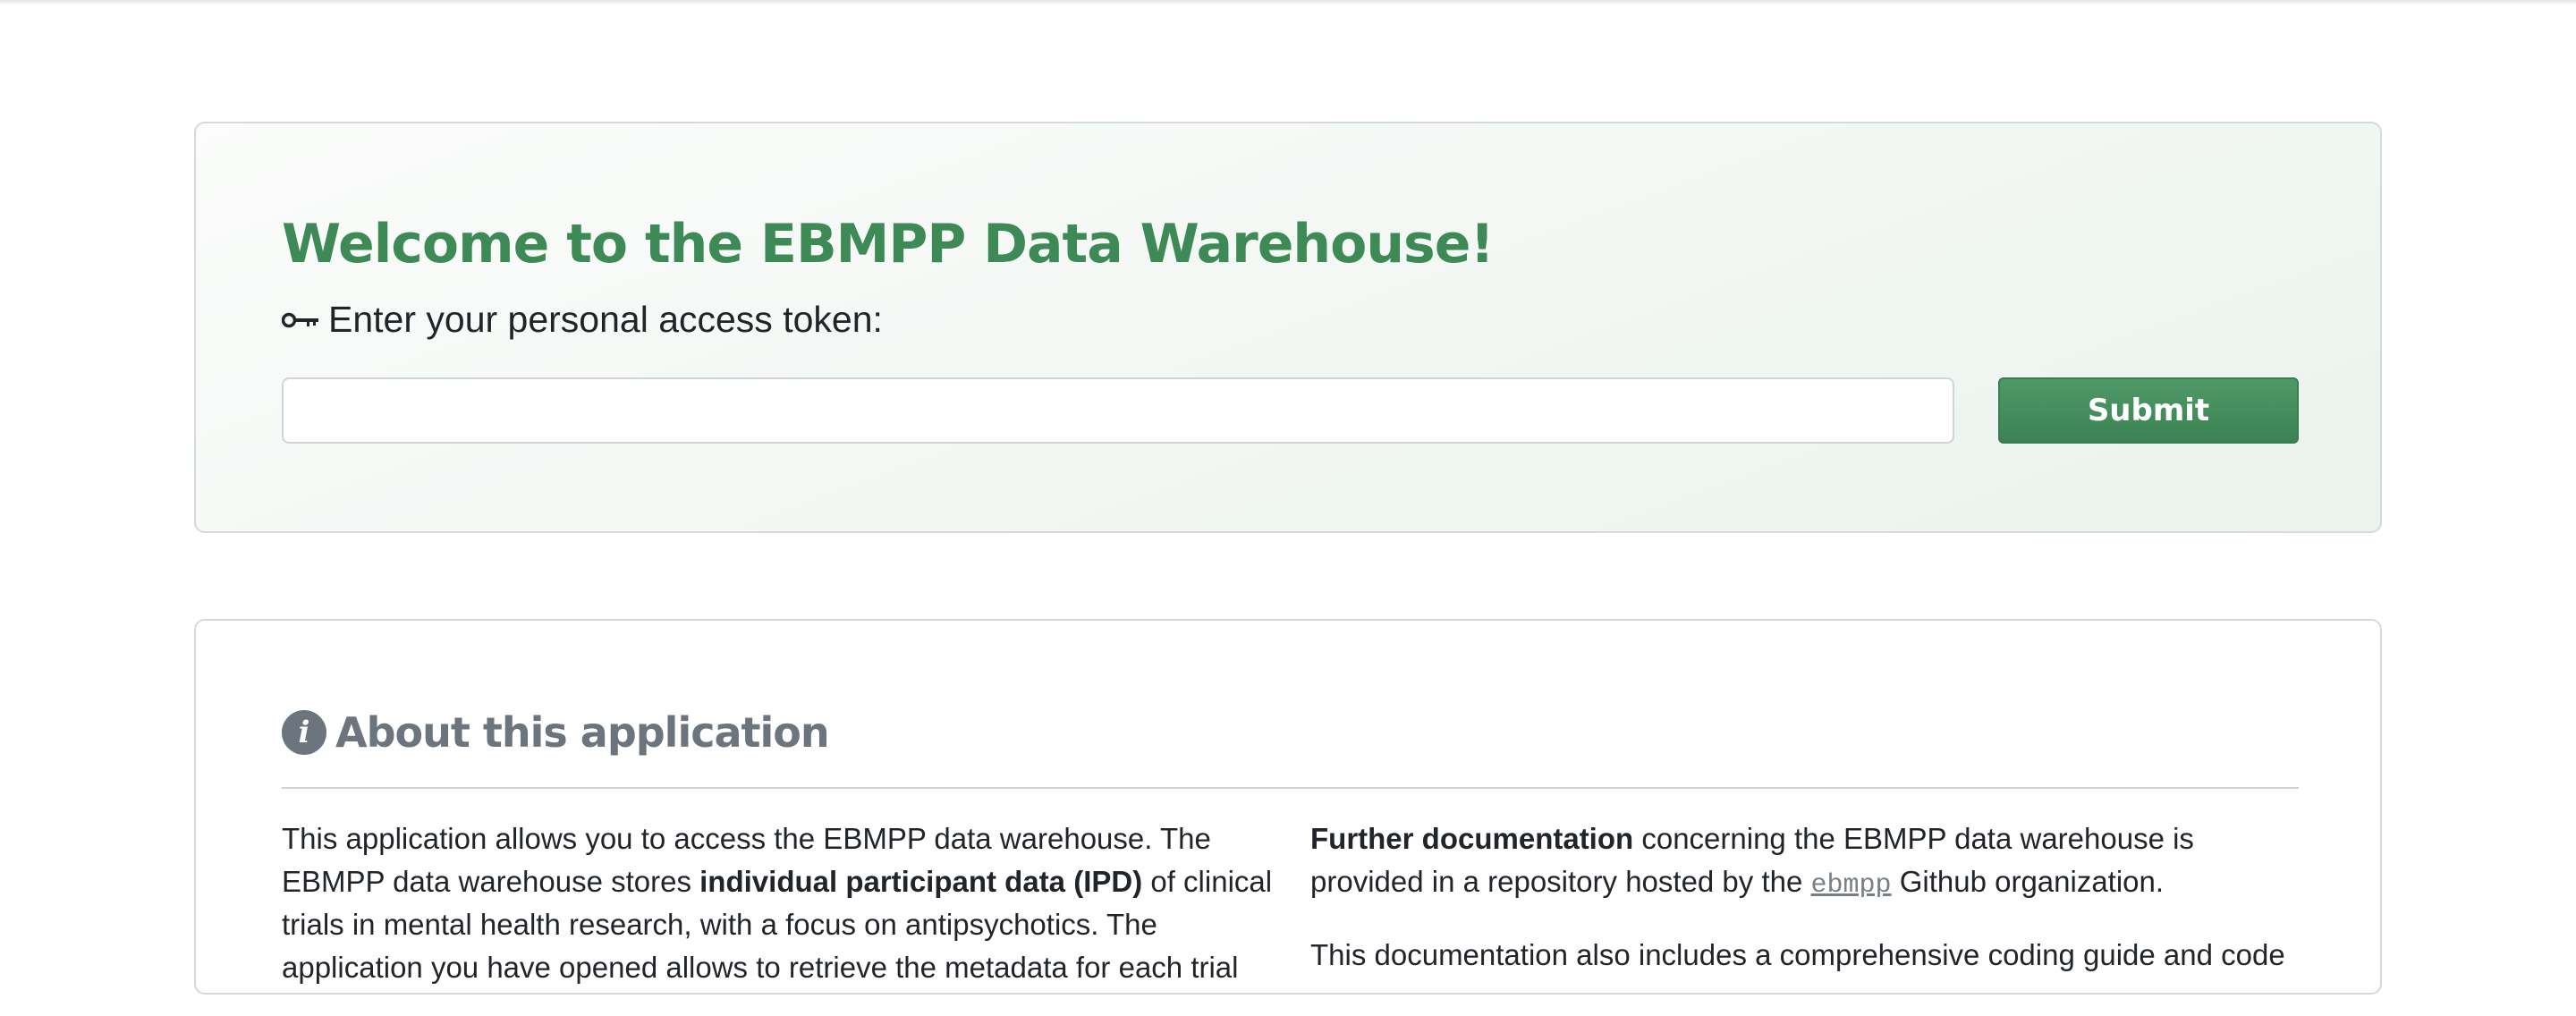 The image size is (2576, 1016). I want to click on page-title: Welcome to the EBMPP Data Warehouse!, so click(888, 244).